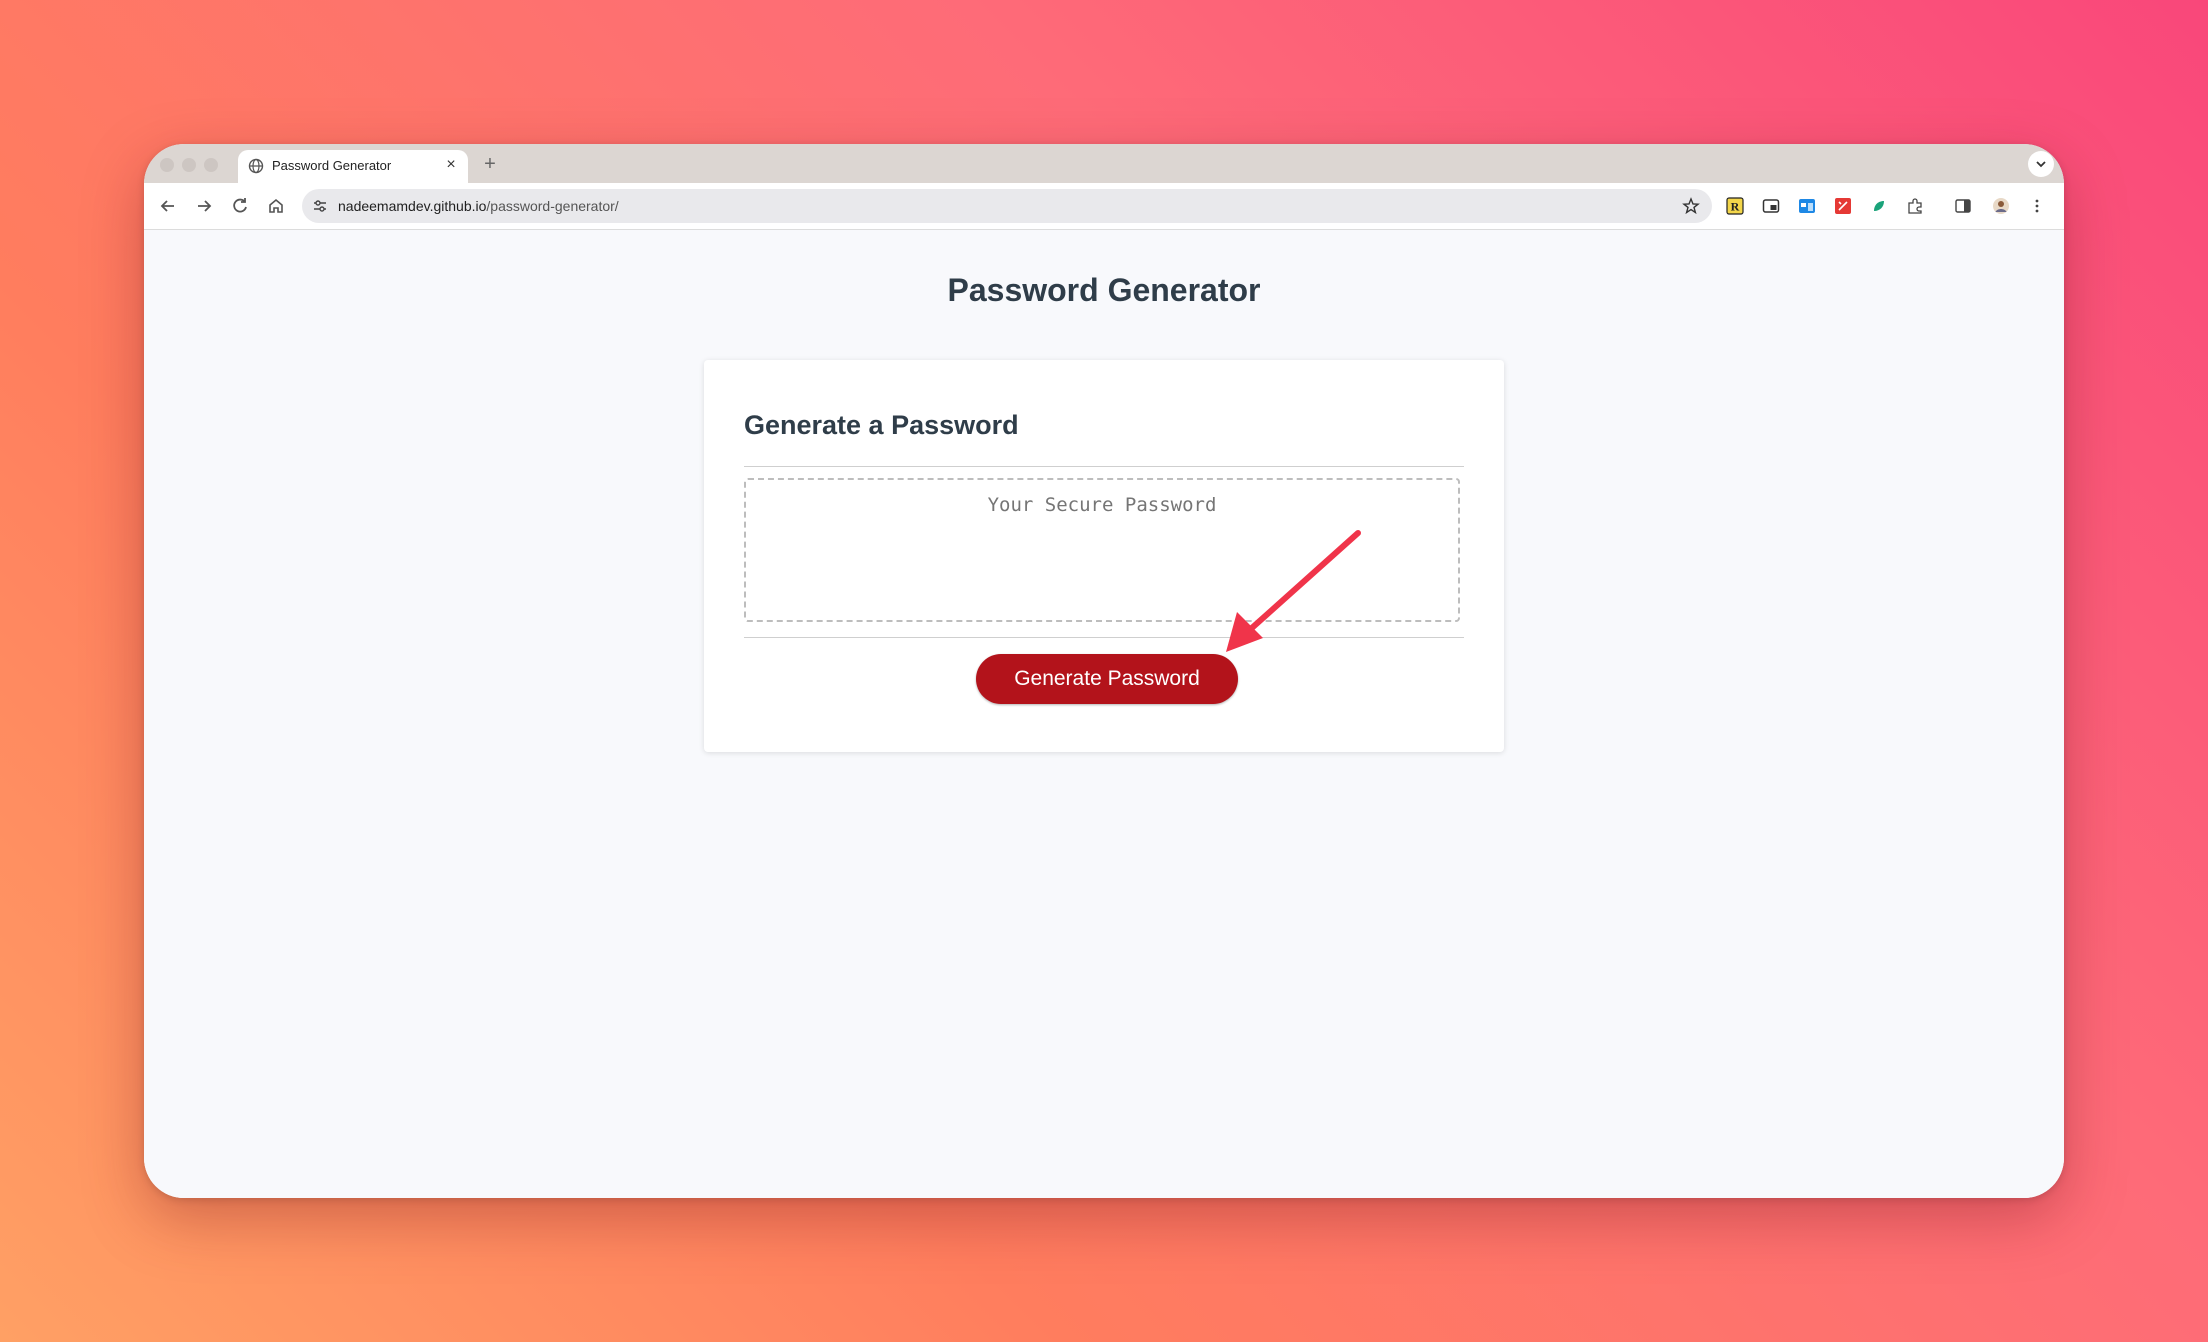  Describe the element at coordinates (189, 165) in the screenshot. I see `minimize-window-button` at that location.